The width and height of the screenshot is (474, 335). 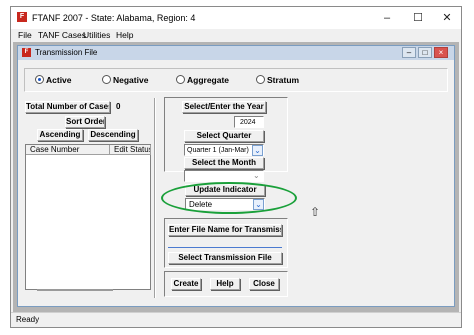 I want to click on radio-negative-label: Negative, so click(x=130, y=80).